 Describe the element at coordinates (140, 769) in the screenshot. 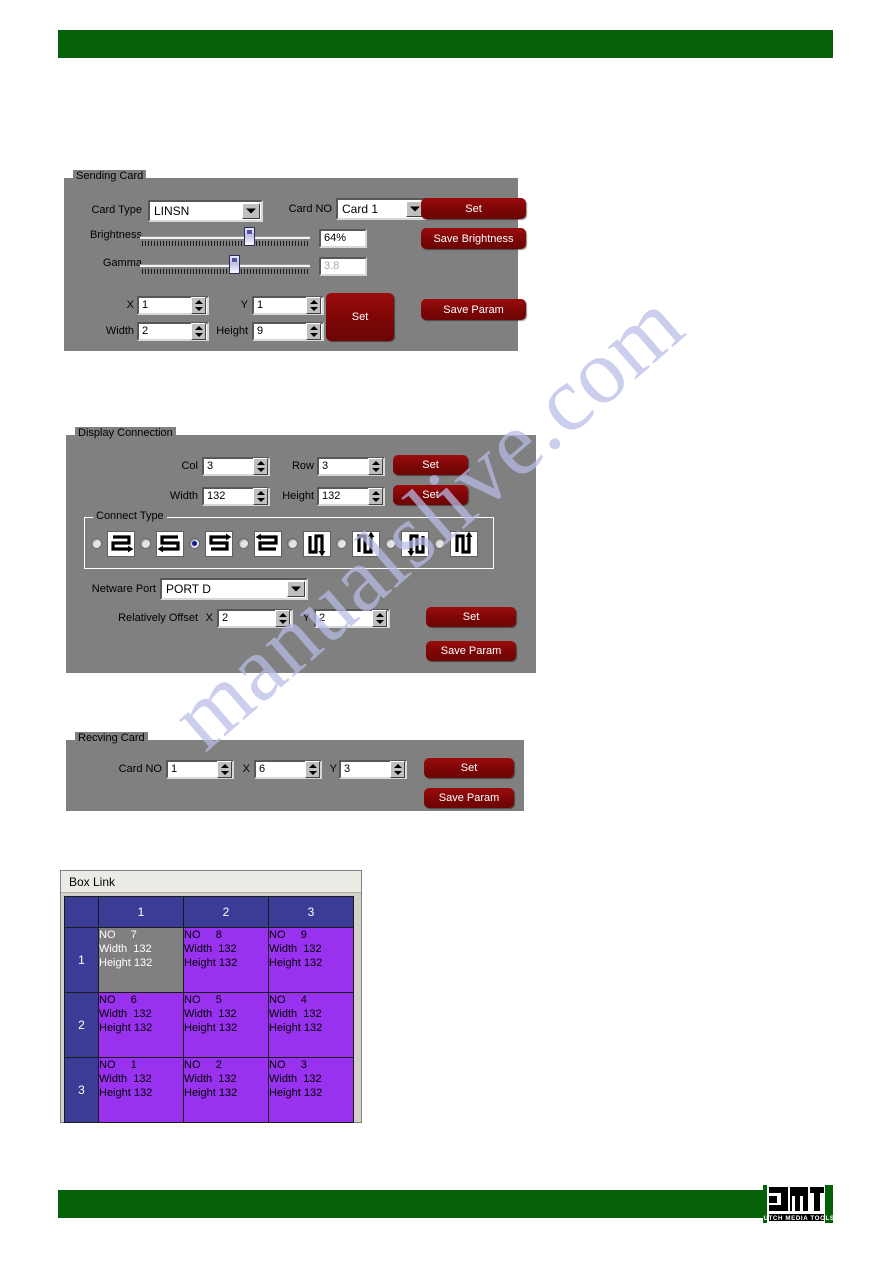

I see `rc-card-no-label: Card NO` at that location.